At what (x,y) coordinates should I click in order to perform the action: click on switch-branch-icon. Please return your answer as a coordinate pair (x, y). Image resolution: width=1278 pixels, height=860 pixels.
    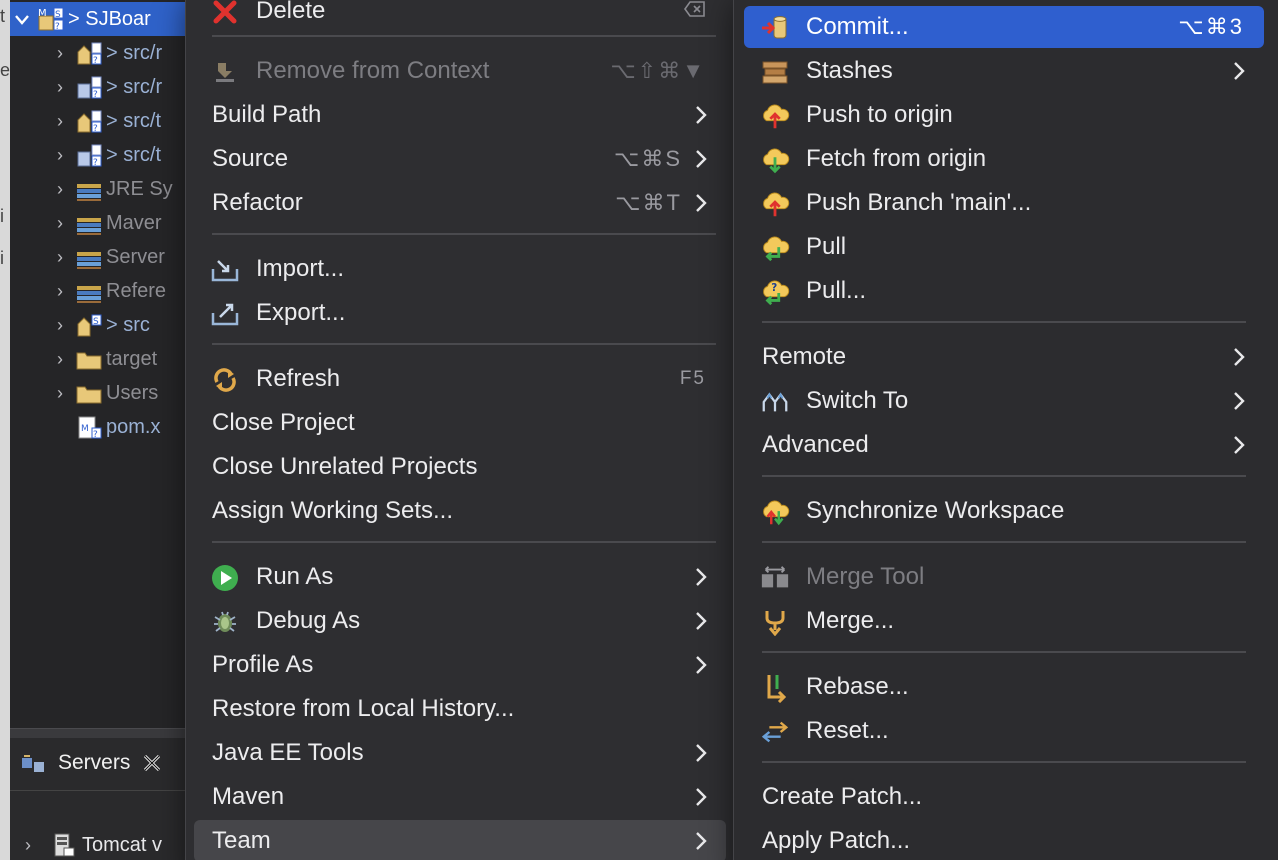
    Looking at the image, I should click on (775, 402).